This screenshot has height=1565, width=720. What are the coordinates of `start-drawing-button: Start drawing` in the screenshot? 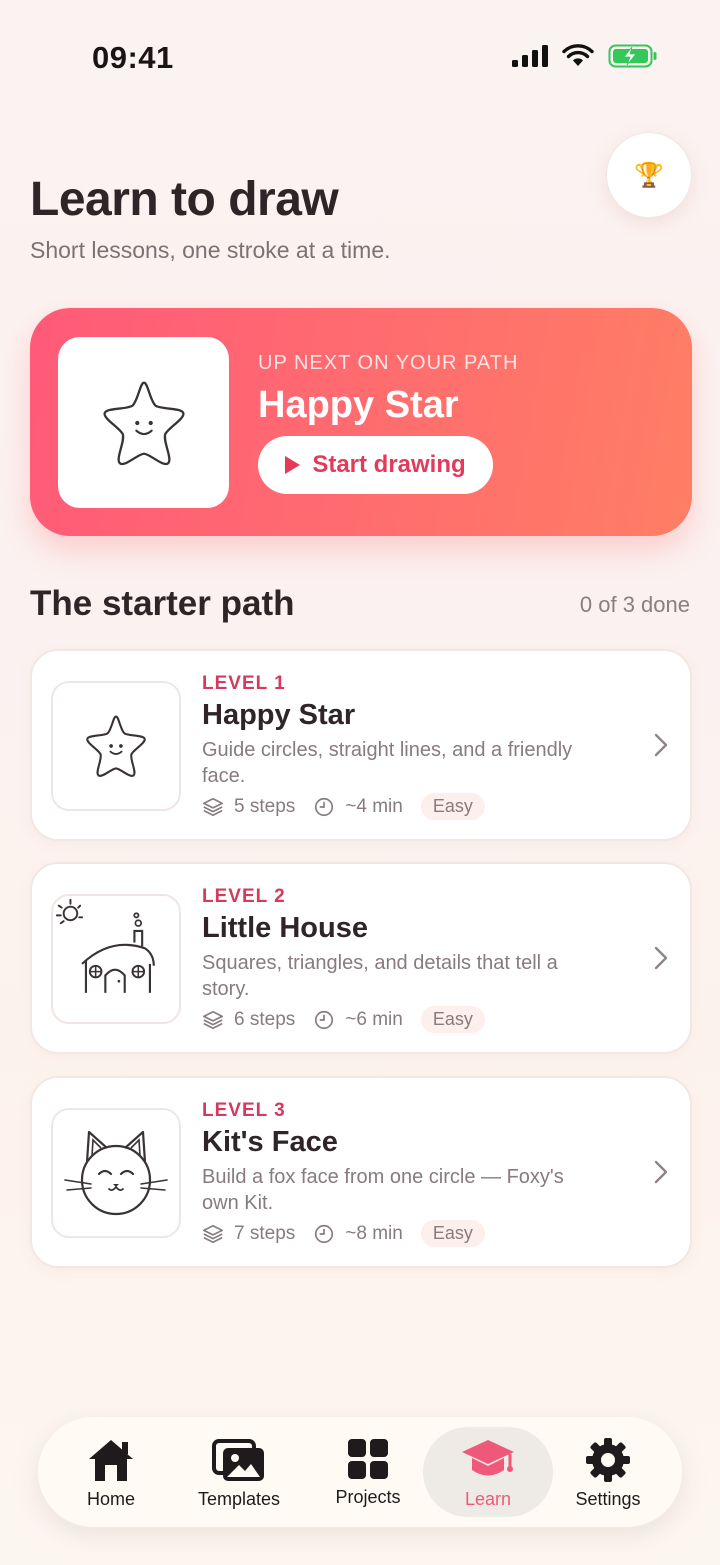 It's located at (375, 465).